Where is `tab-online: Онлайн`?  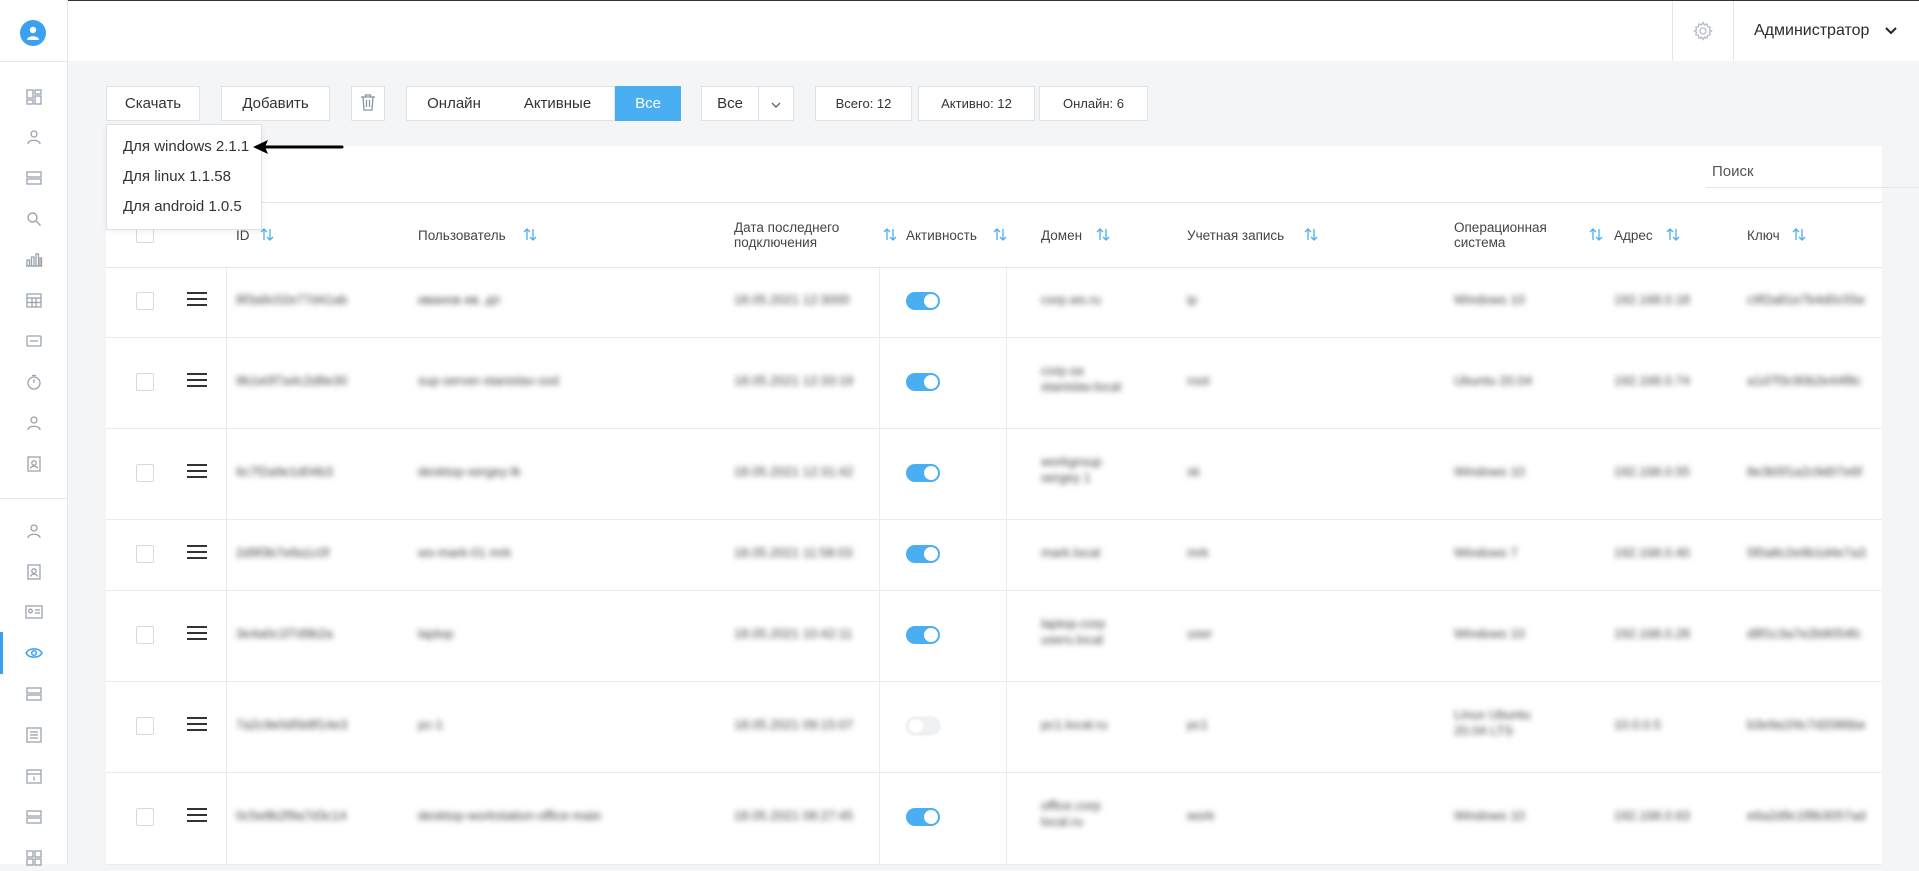
tab-online: Онлайн is located at coordinates (454, 103).